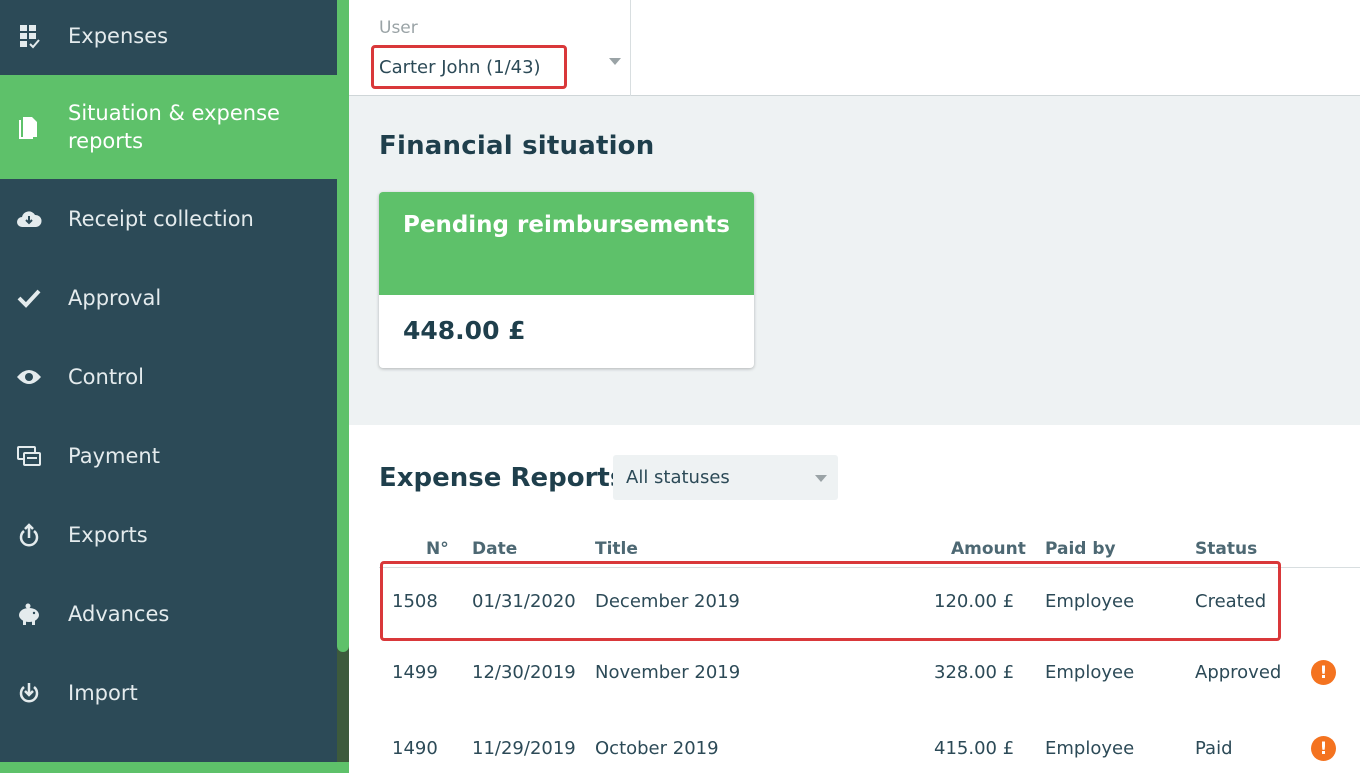 This screenshot has height=773, width=1360. What do you see at coordinates (115, 298) in the screenshot?
I see `sidebar-item-label: Approval` at bounding box center [115, 298].